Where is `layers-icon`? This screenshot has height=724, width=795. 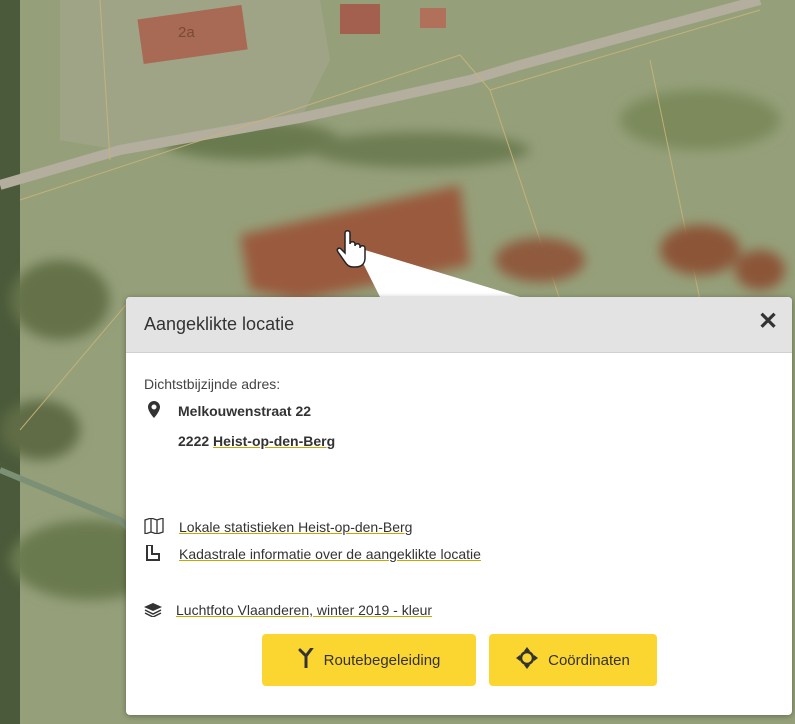 layers-icon is located at coordinates (153, 612).